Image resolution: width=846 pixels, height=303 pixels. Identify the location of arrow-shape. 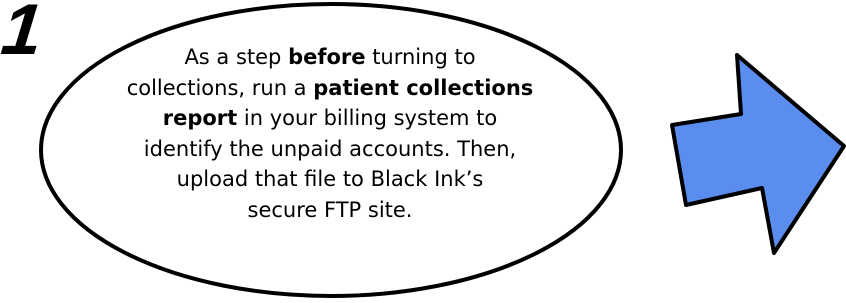
(758, 154).